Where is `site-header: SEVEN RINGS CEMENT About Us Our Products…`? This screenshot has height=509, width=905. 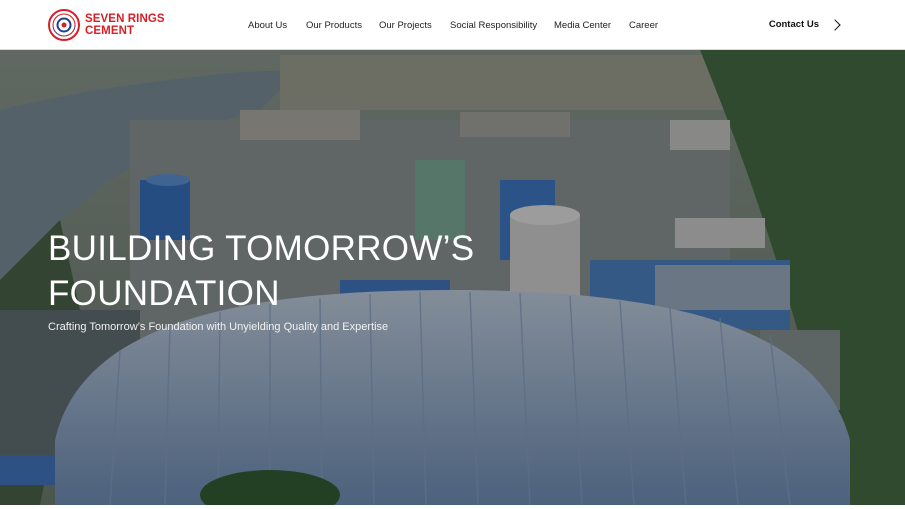 site-header: SEVEN RINGS CEMENT About Us Our Products… is located at coordinates (452, 25).